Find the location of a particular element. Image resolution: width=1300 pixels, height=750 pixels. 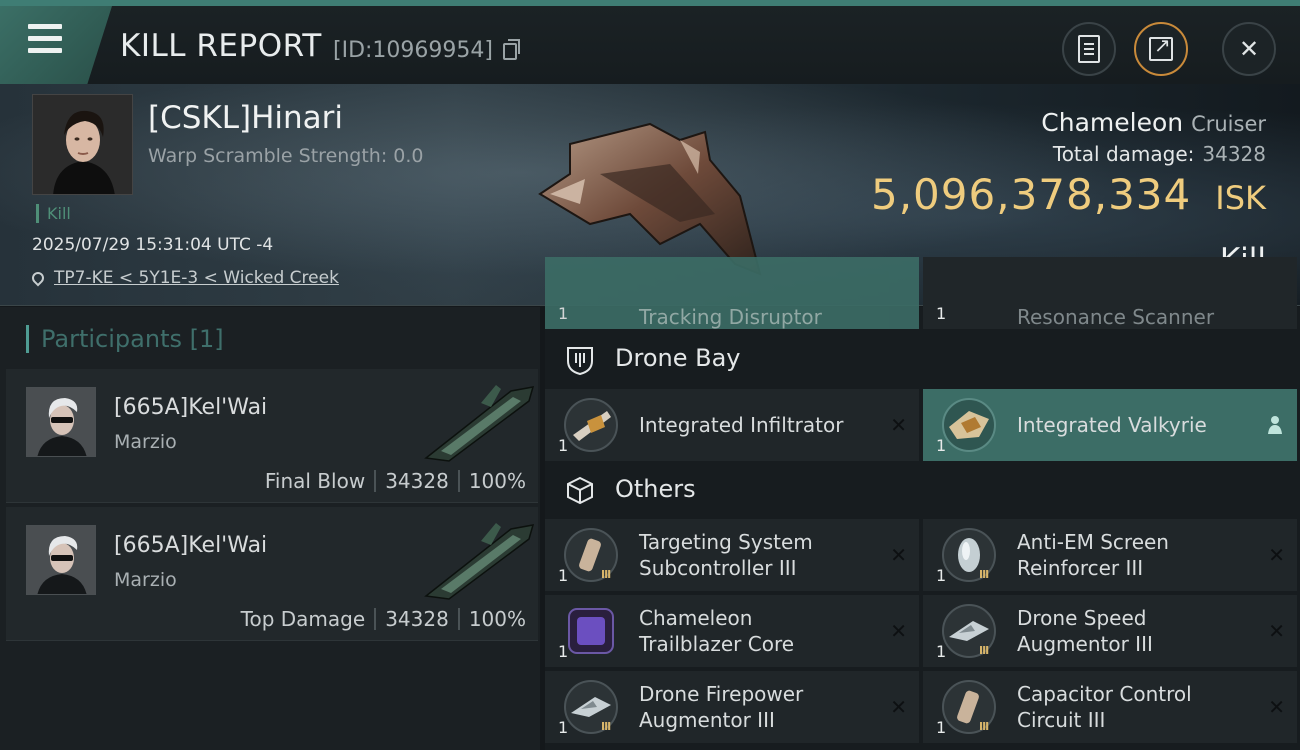

module-name: Resonance Scanner is located at coordinates (1116, 317).